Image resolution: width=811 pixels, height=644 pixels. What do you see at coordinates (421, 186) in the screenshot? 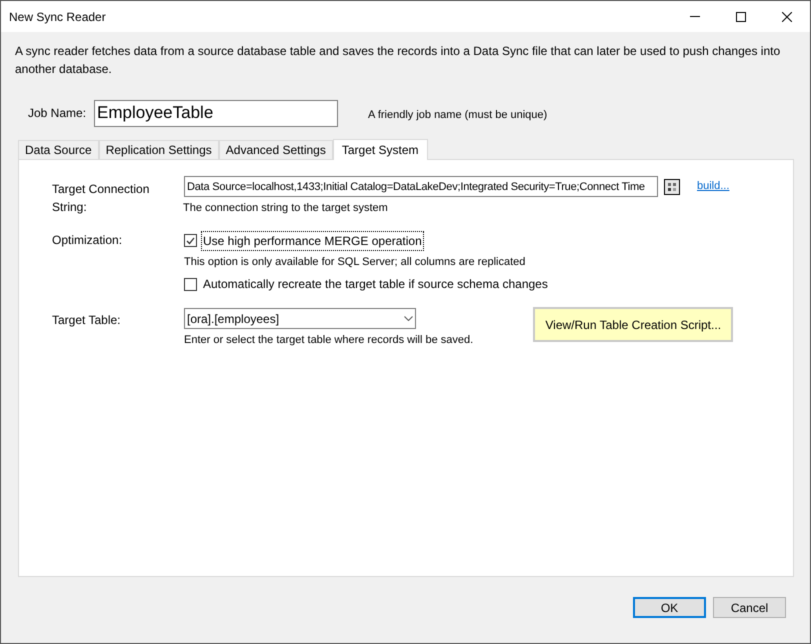
I see `connection-string-field: Data Source=localhost,1433;Initial Catalog=DataLakeDev;Integrated Security=True;Connect Time` at bounding box center [421, 186].